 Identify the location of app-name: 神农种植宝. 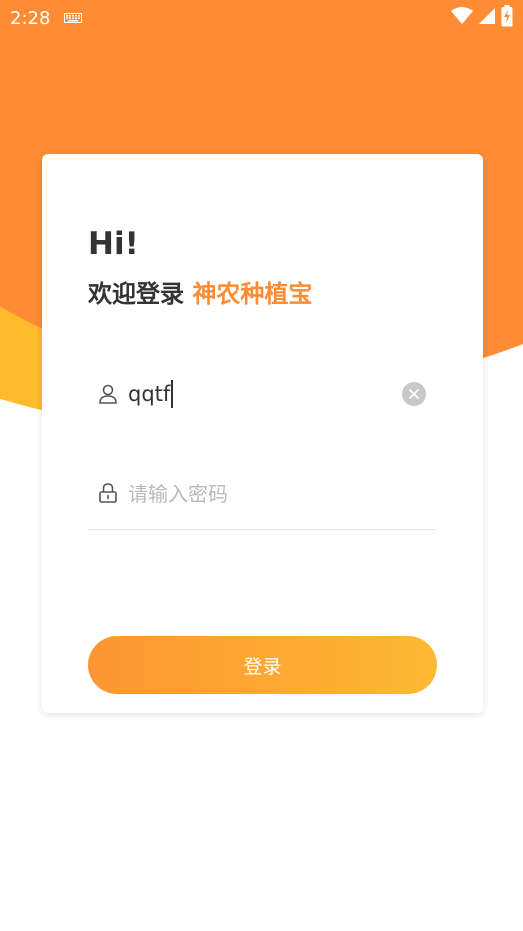
(252, 294).